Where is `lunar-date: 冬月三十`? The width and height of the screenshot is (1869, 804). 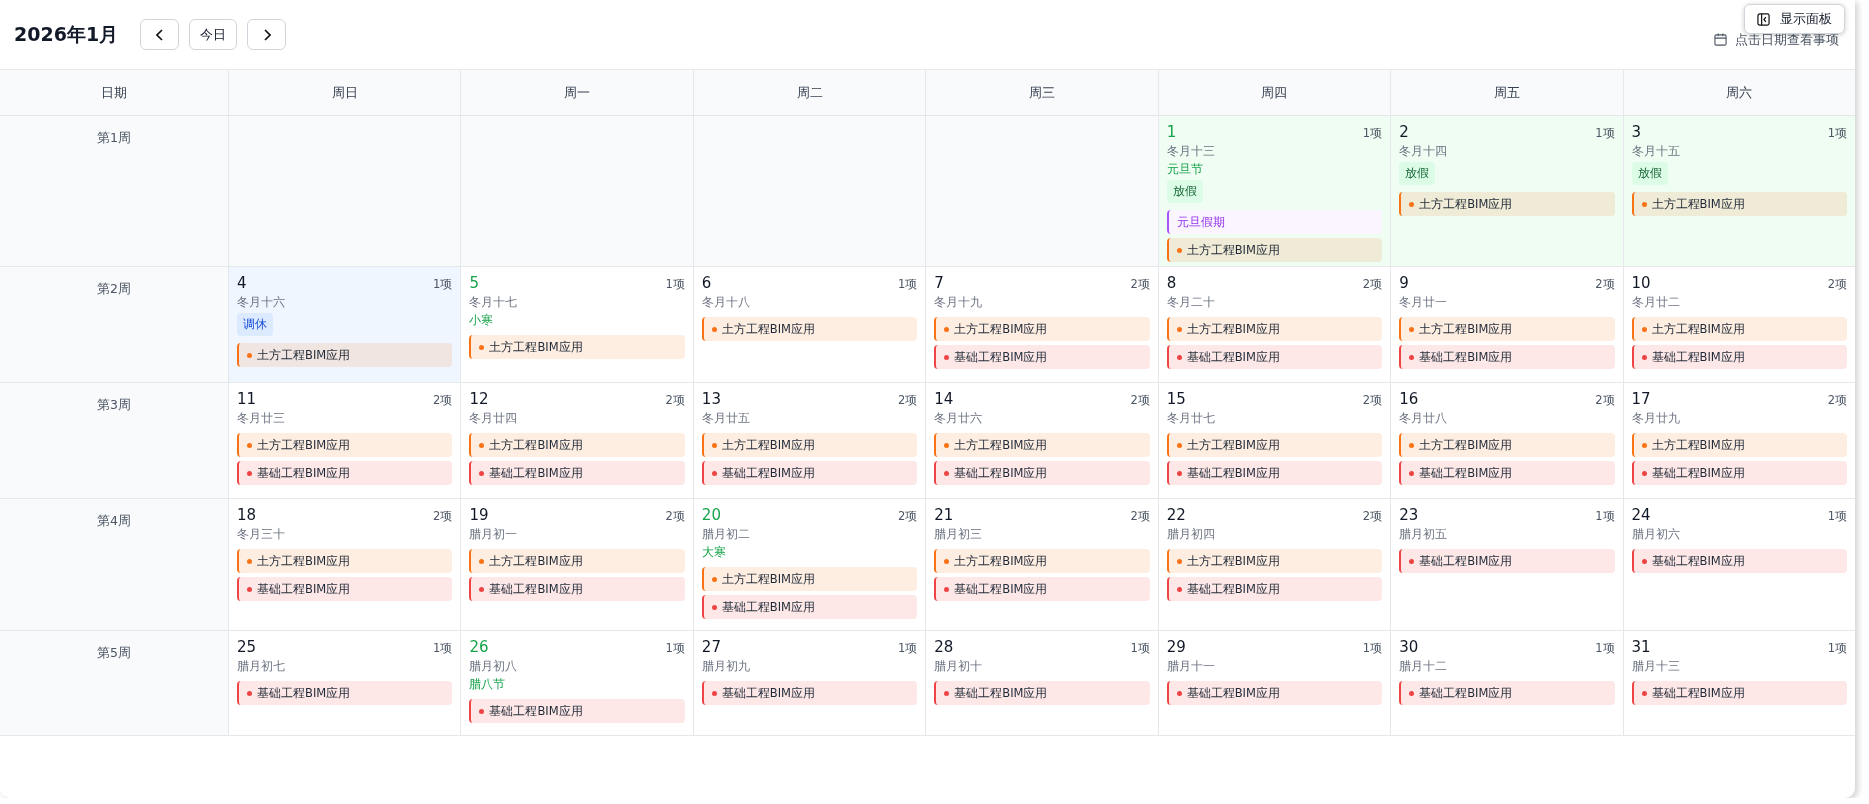 lunar-date: 冬月三十 is located at coordinates (261, 534).